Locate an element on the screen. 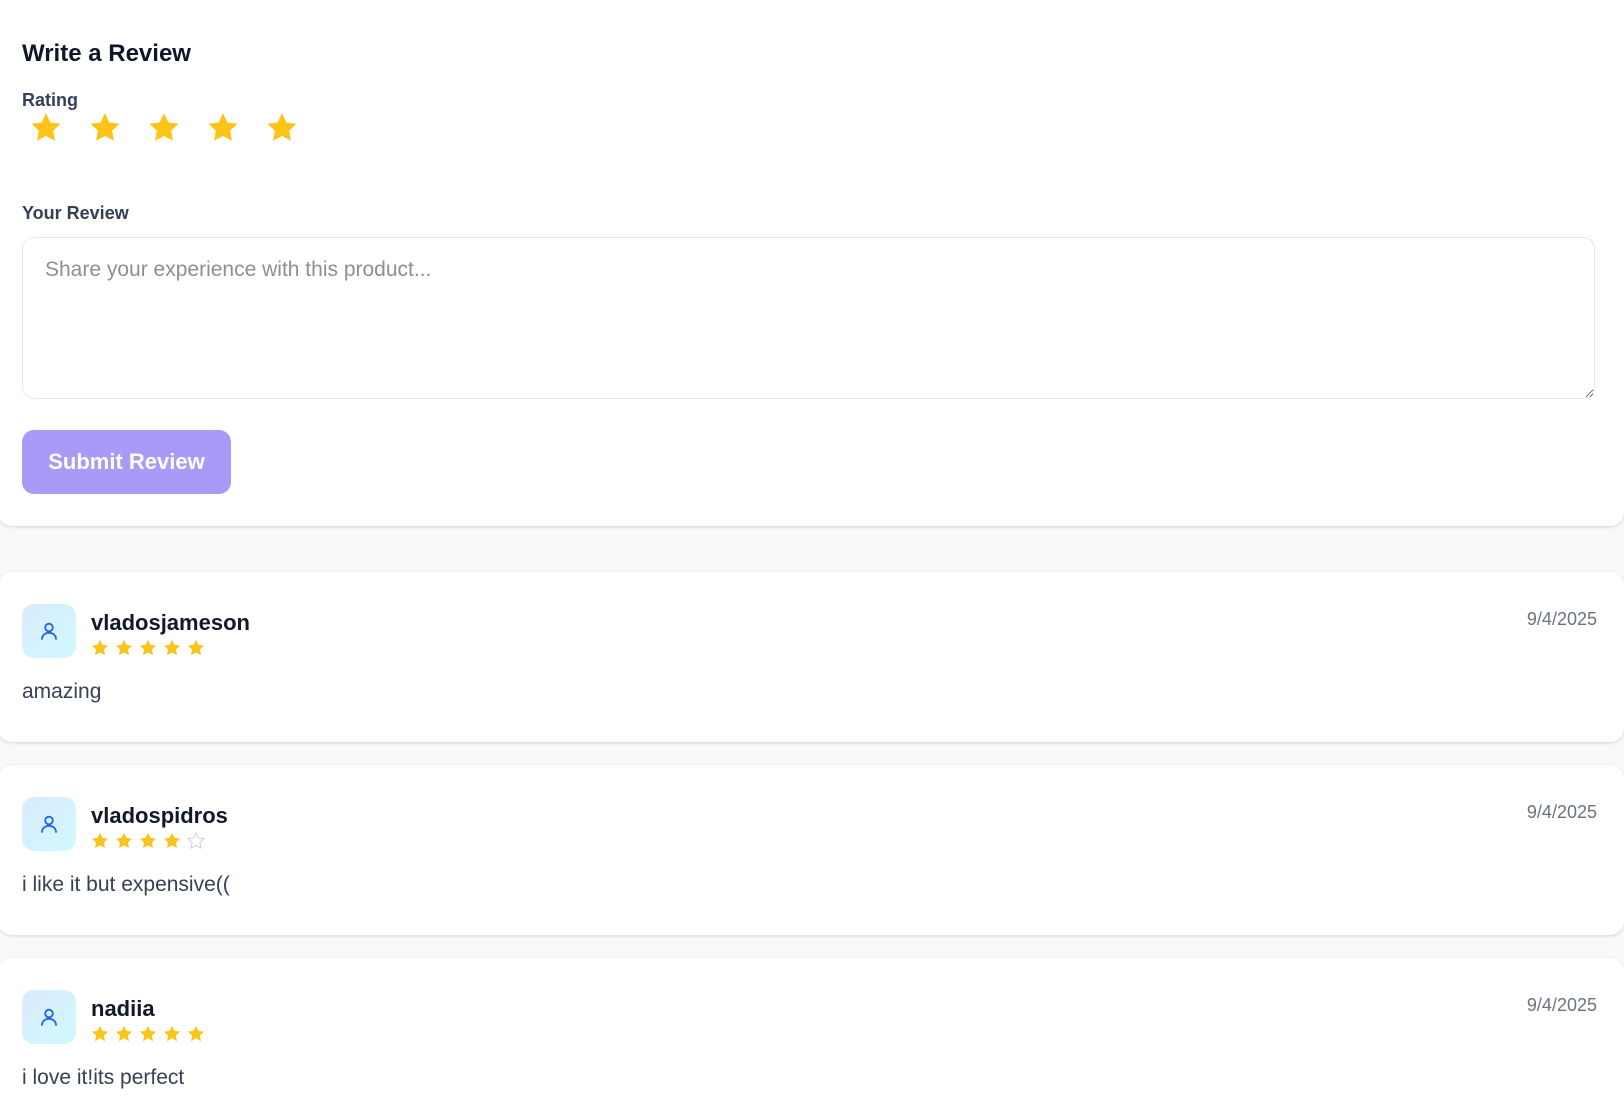  rating-label: Rating is located at coordinates (50, 100).